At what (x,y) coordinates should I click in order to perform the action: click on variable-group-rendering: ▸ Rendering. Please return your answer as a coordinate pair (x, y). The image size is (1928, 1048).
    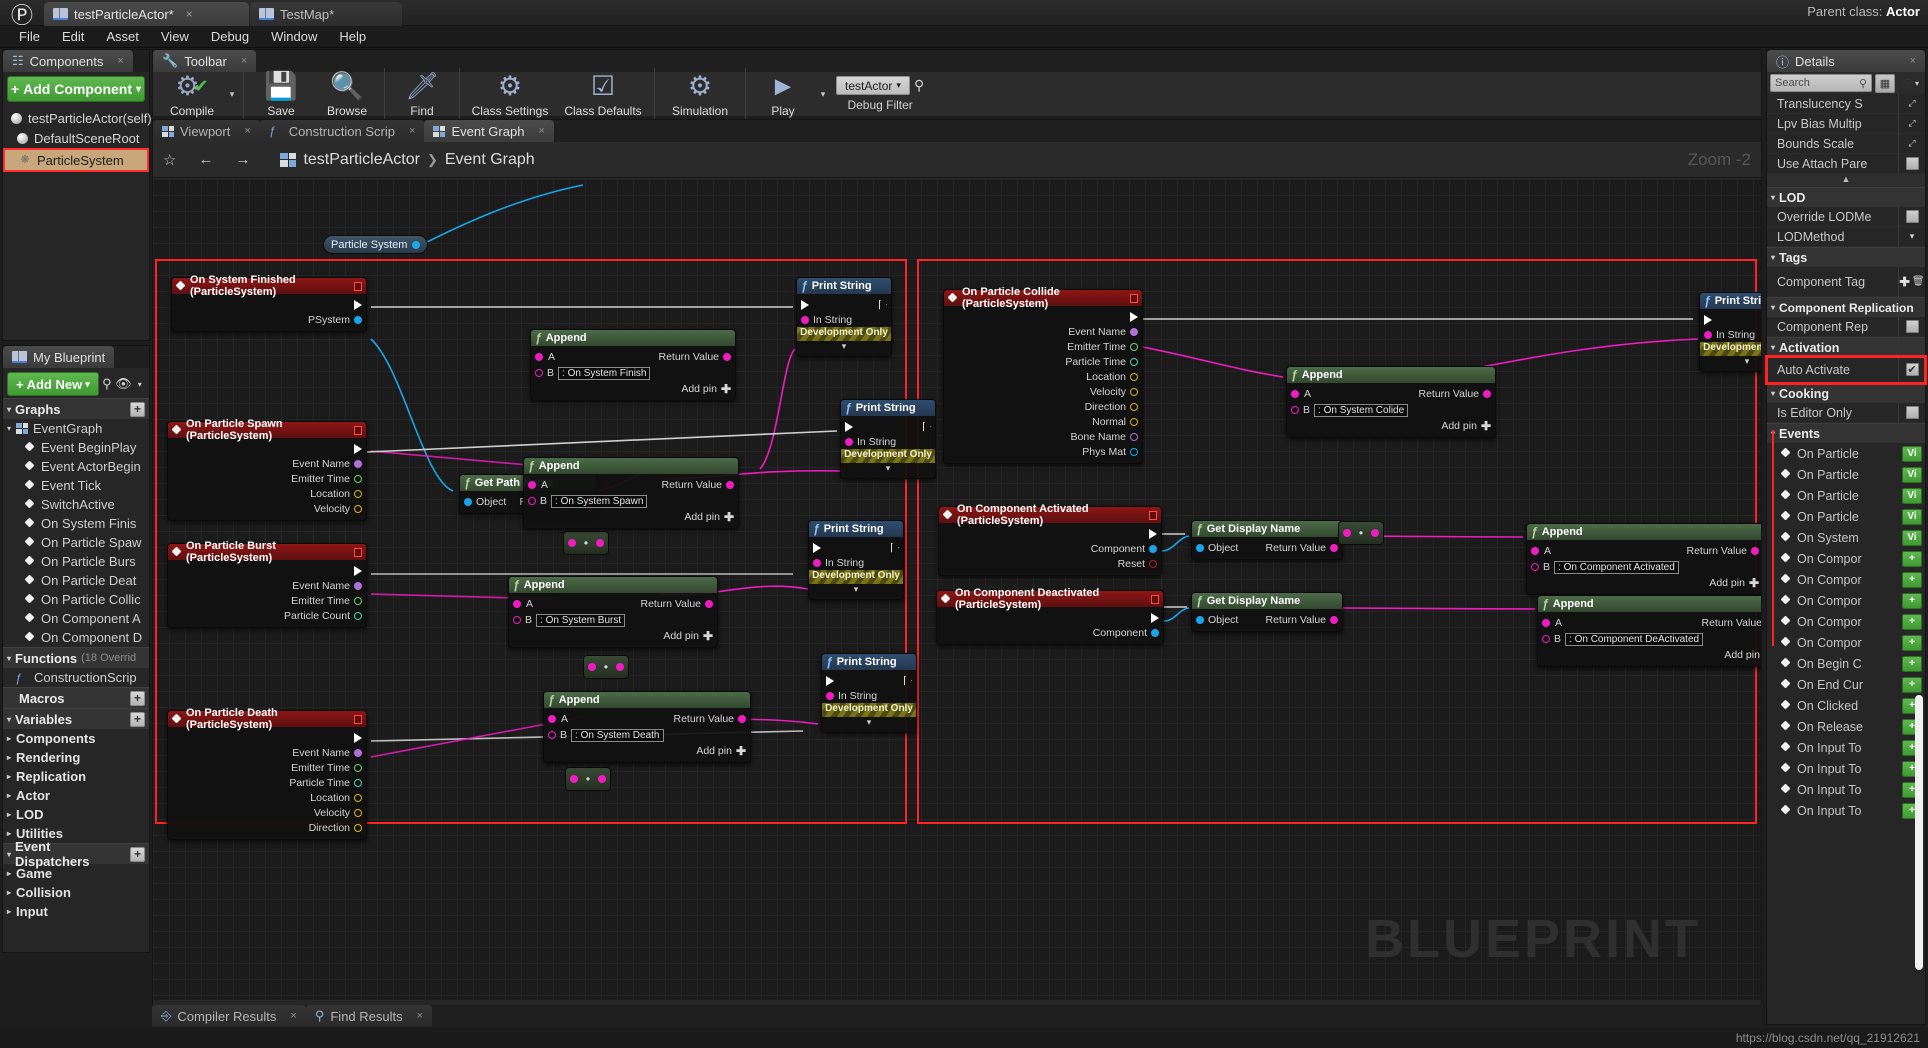
    Looking at the image, I should click on (76, 757).